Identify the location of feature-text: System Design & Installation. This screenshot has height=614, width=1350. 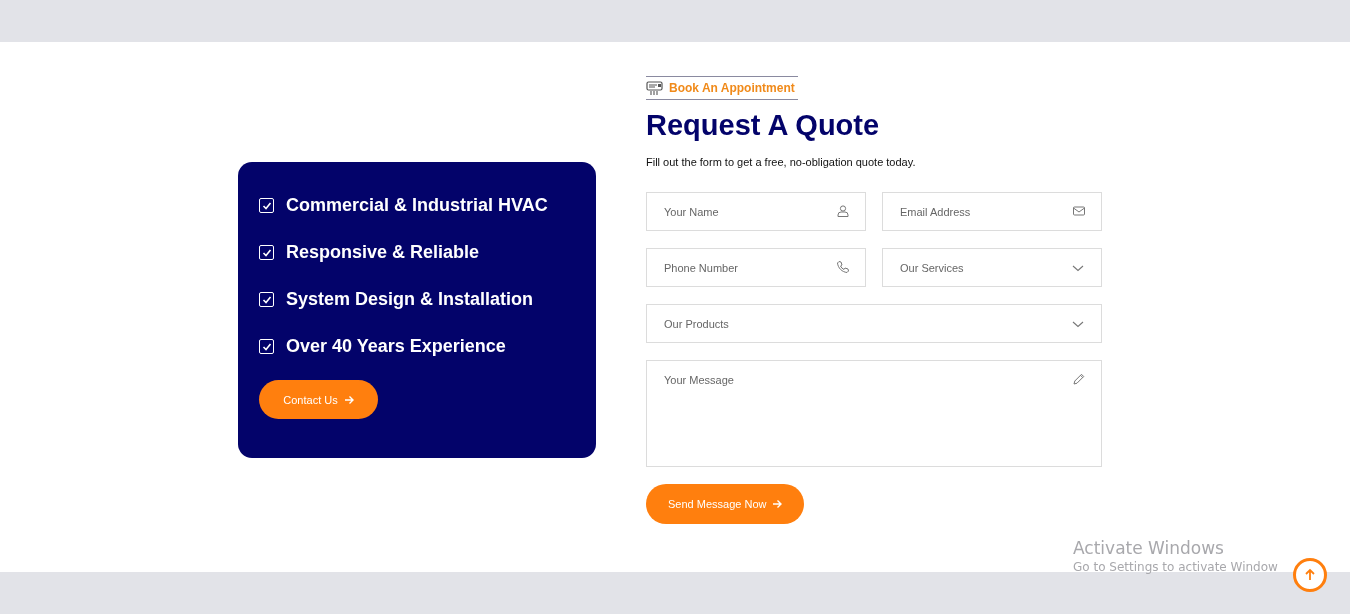
(410, 299).